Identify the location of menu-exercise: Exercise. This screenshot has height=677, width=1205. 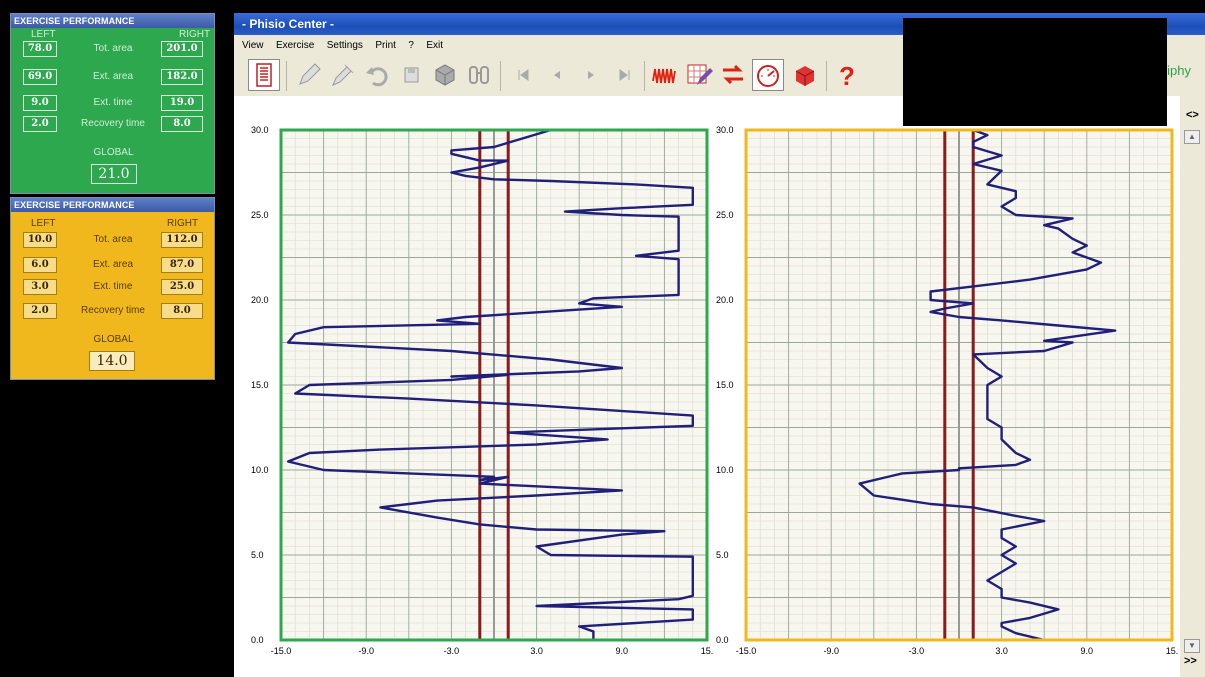
(295, 45).